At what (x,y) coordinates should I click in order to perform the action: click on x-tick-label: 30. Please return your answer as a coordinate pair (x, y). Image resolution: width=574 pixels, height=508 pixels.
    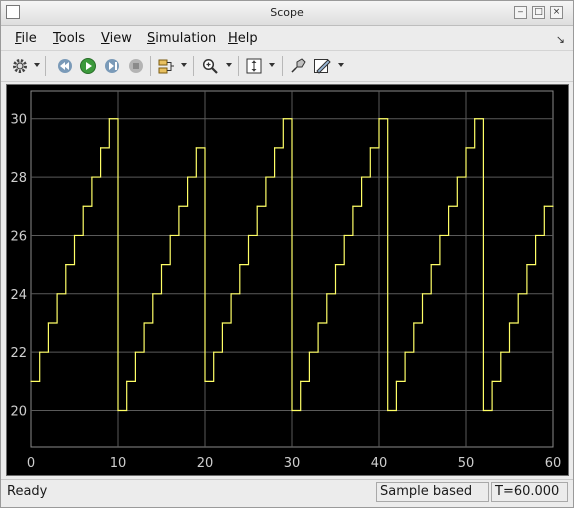
    Looking at the image, I should click on (292, 463).